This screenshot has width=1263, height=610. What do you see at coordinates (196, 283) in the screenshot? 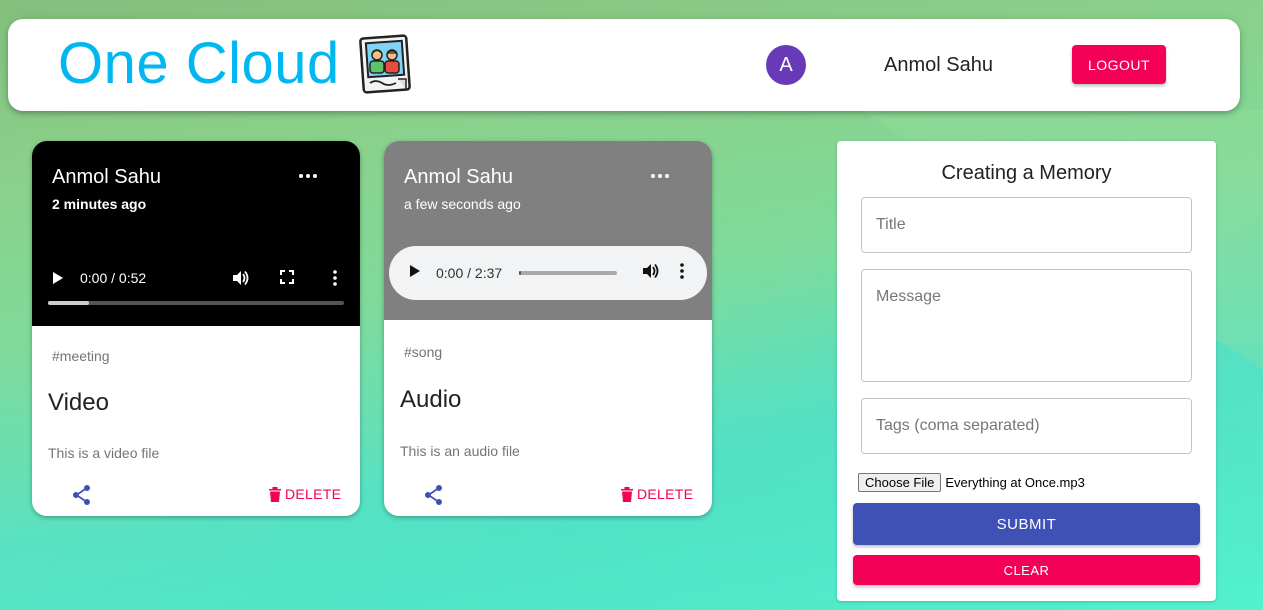
I see `video-controls: 0:00 / 0:52` at bounding box center [196, 283].